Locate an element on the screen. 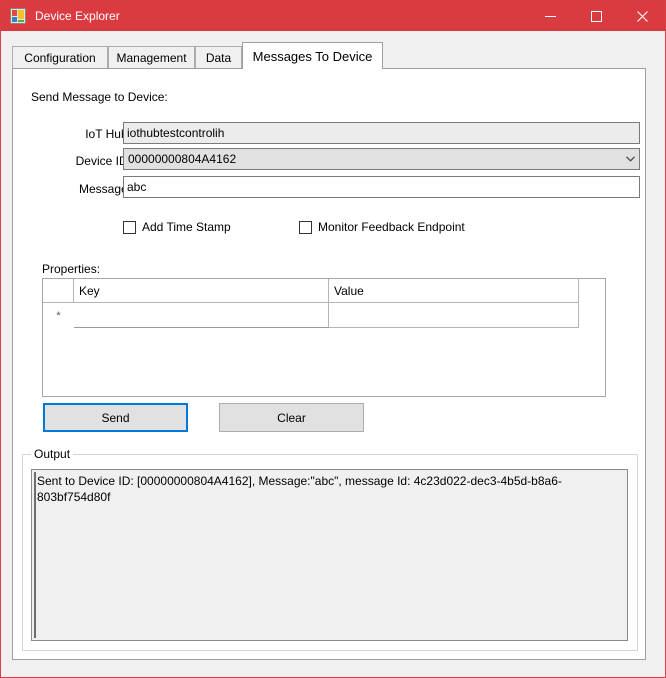 The height and width of the screenshot is (678, 666). title-bar: Device Explorer is located at coordinates (333, 16).